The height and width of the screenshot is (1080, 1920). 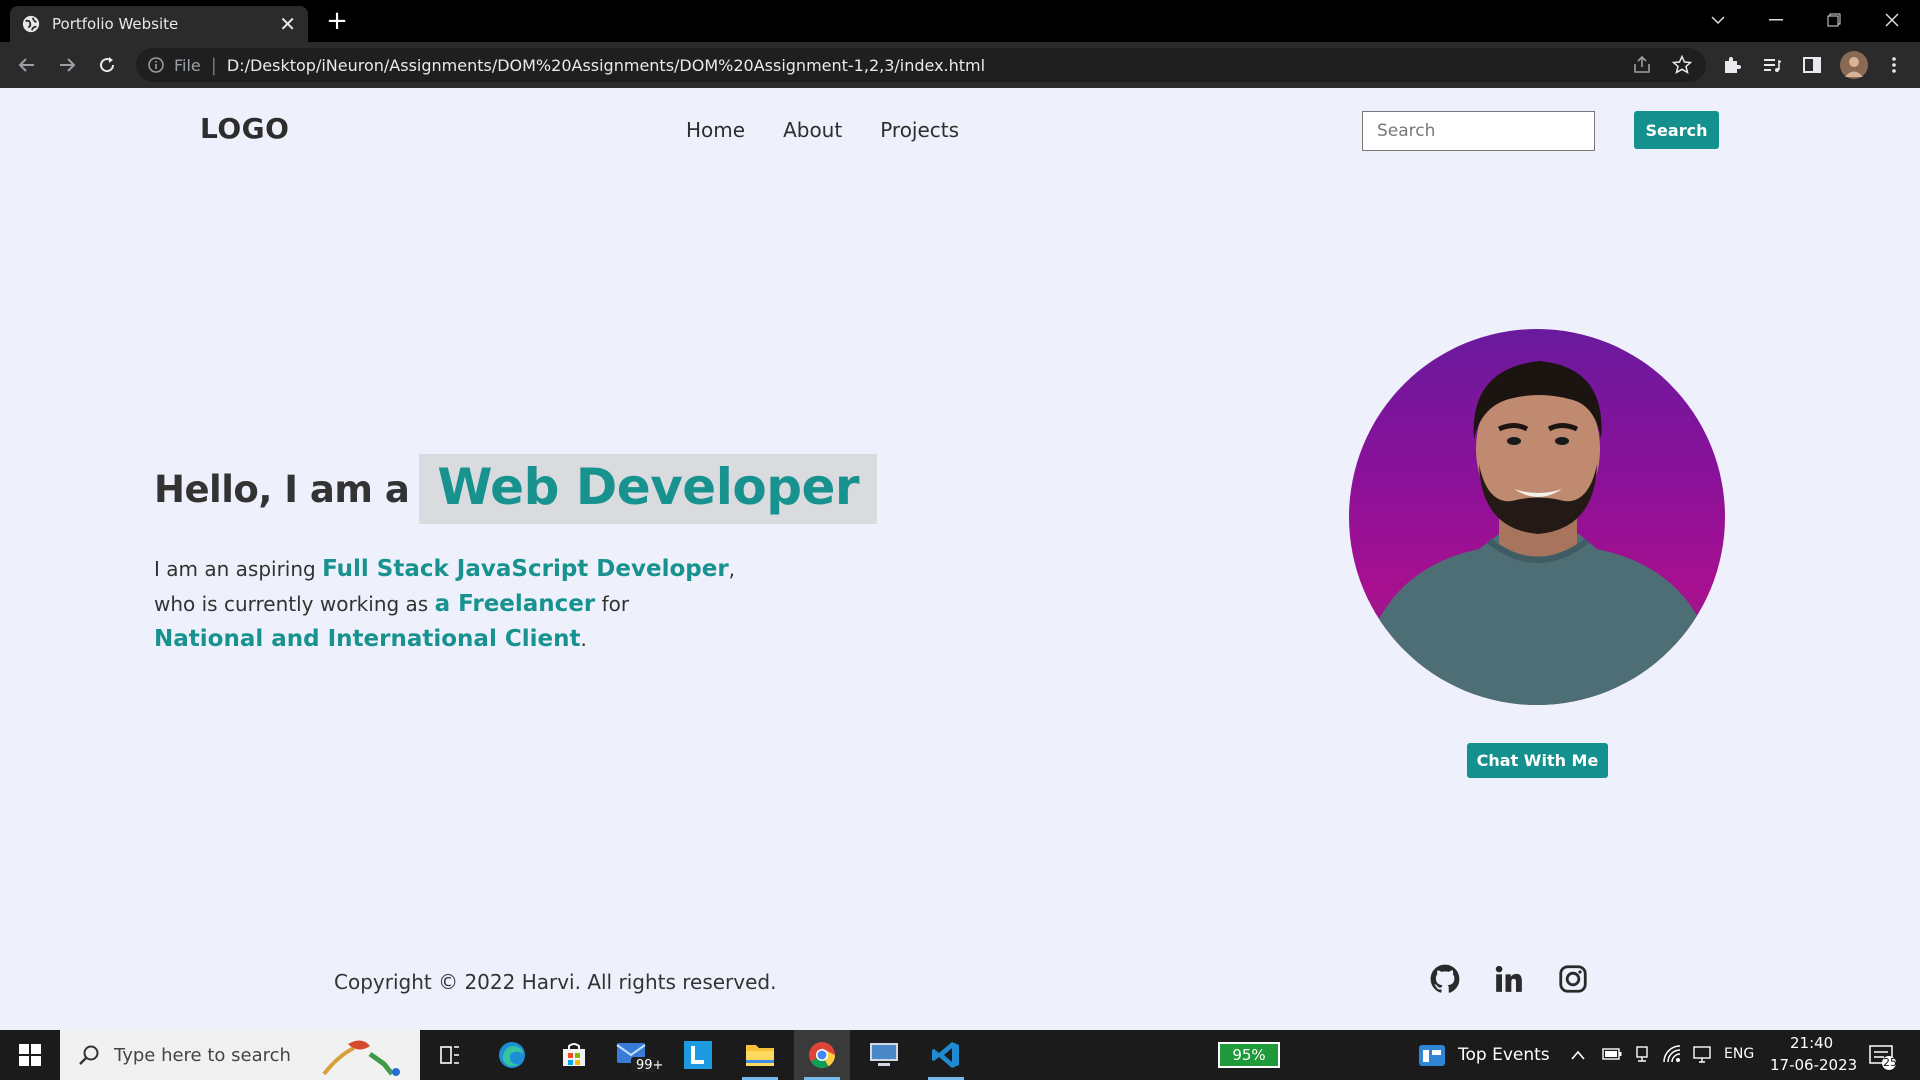 I want to click on main-nav: Home About Projects, so click(x=822, y=130).